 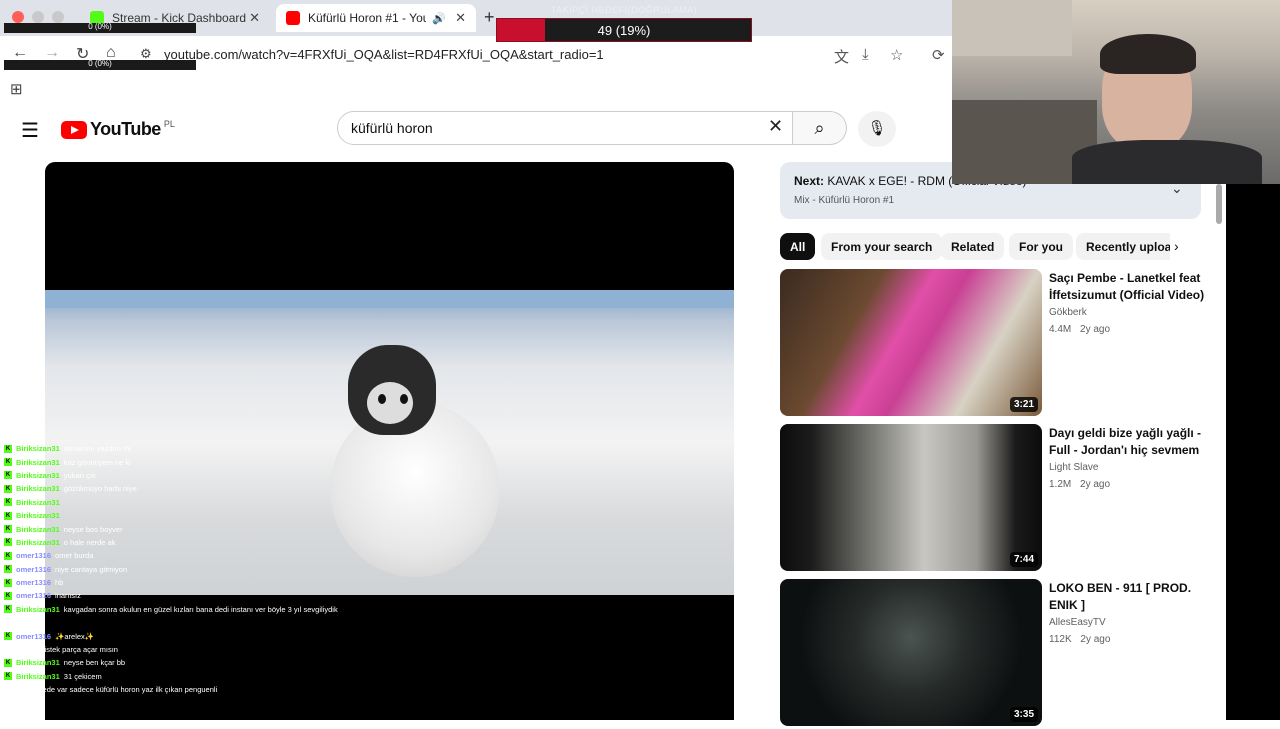 I want to click on video-thumbnail: 3:35, so click(x=911, y=652).